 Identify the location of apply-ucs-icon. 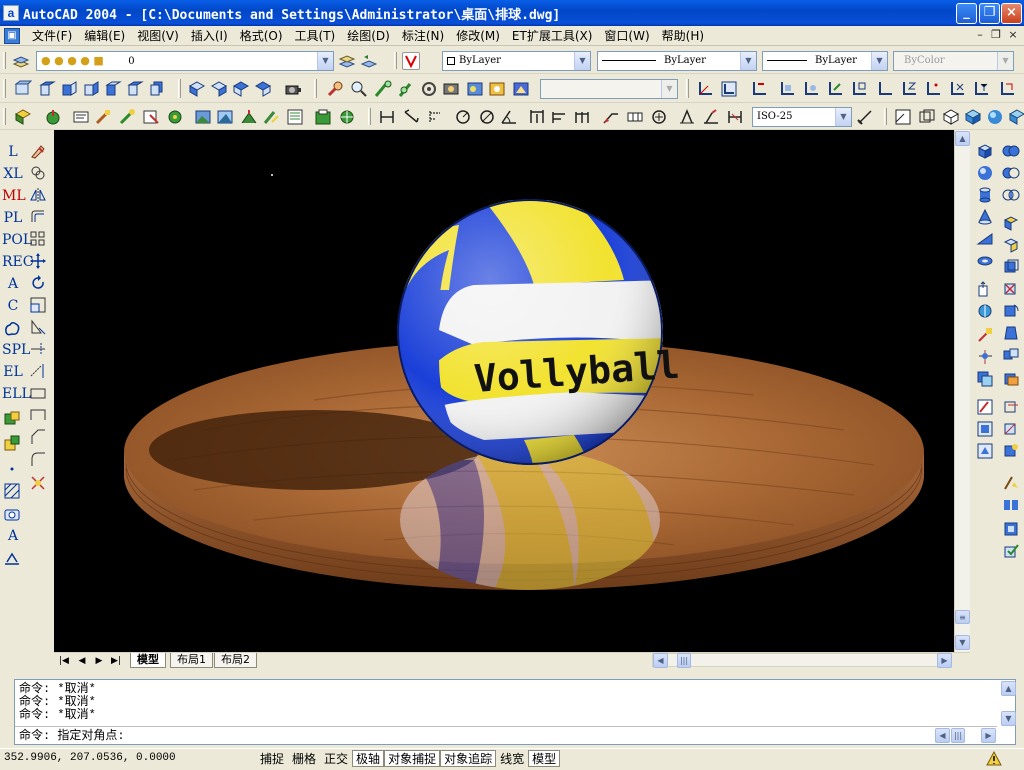
(1007, 89).